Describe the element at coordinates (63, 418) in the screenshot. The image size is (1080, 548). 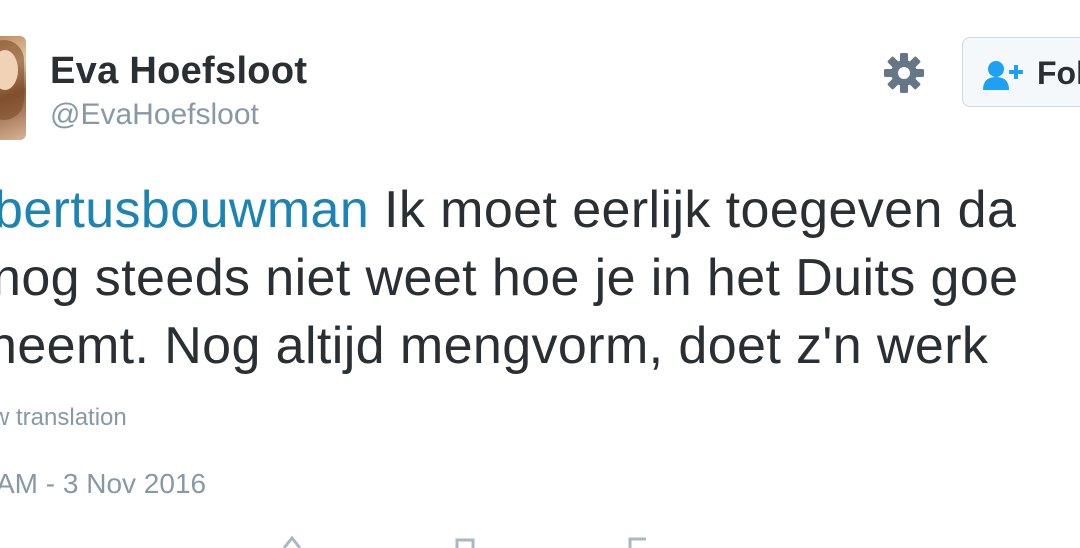
I see `view-translation-link: w translation` at that location.